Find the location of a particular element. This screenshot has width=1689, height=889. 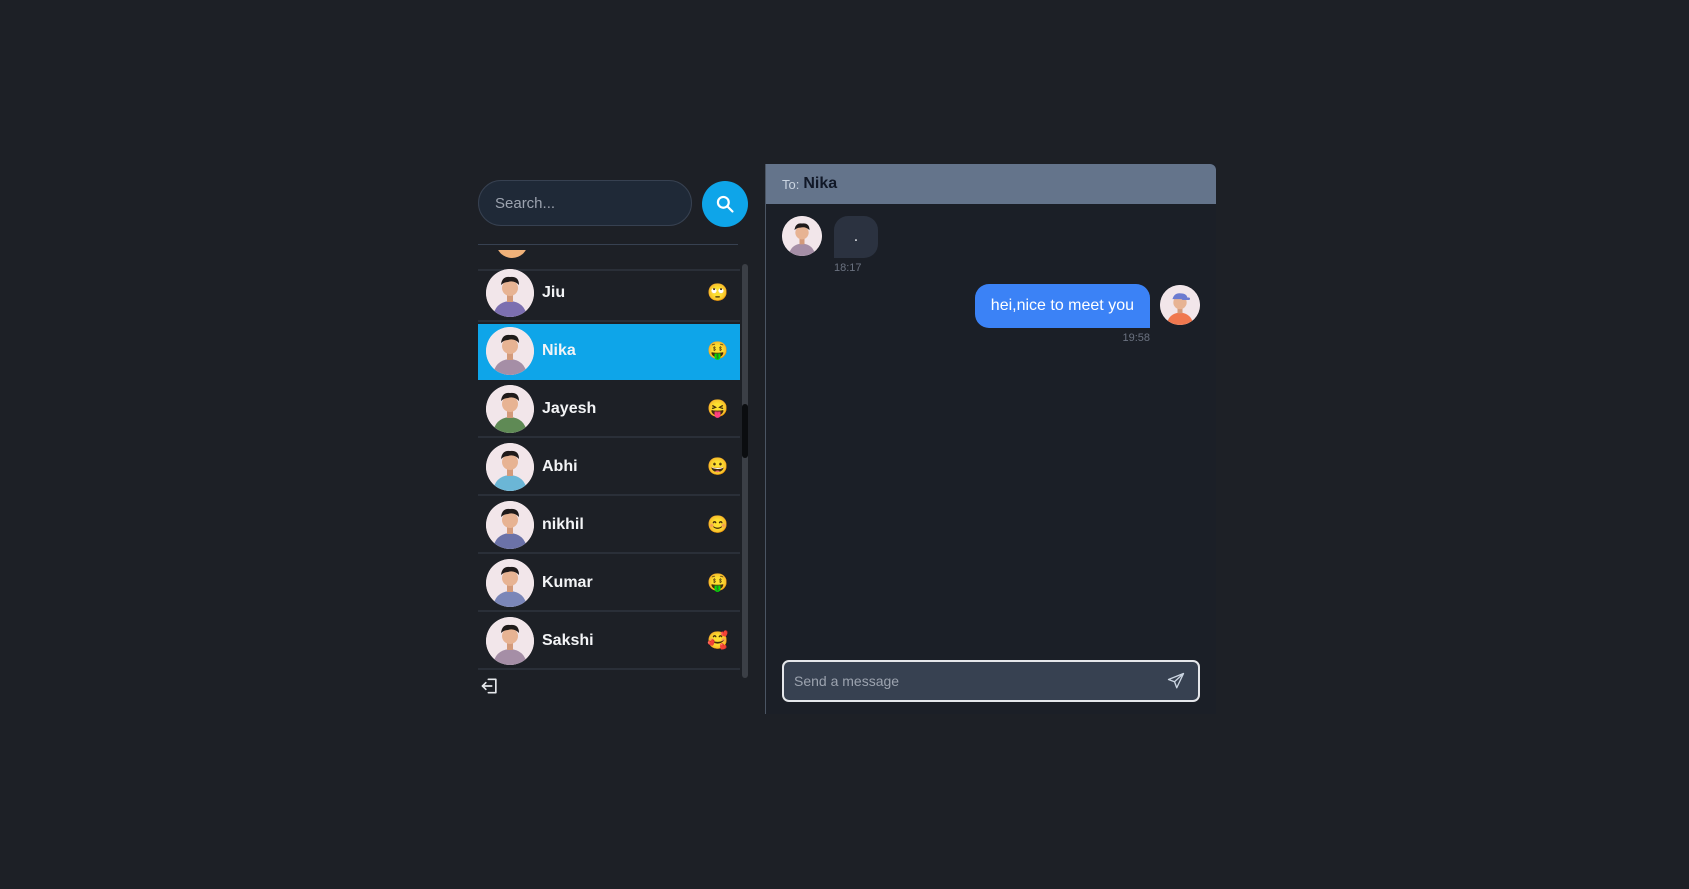

contact-name: Nika is located at coordinates (559, 350).